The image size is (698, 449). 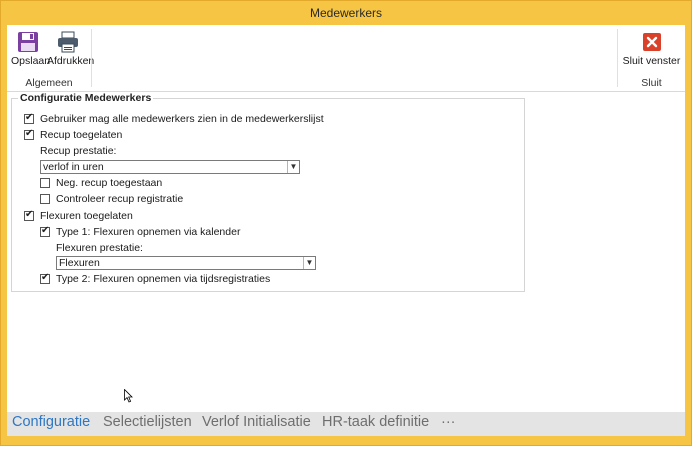 What do you see at coordinates (45, 183) in the screenshot?
I see `neg-recup-checkbox` at bounding box center [45, 183].